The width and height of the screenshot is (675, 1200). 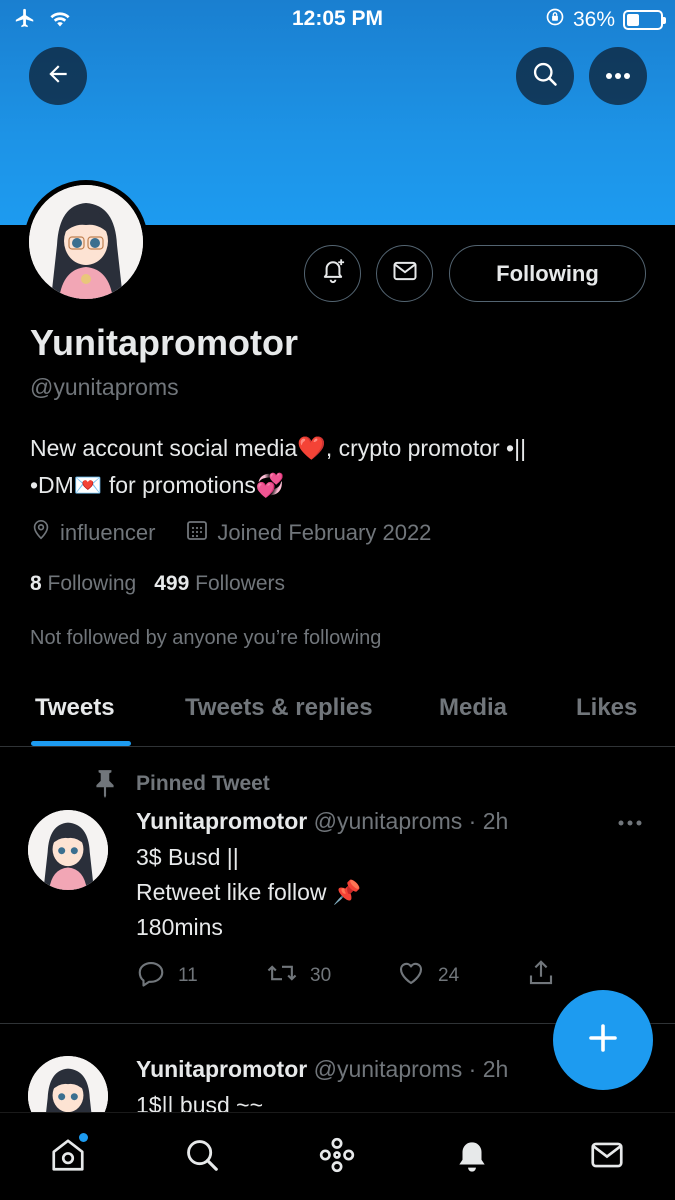 I want to click on notifications-icon, so click(x=472, y=1157).